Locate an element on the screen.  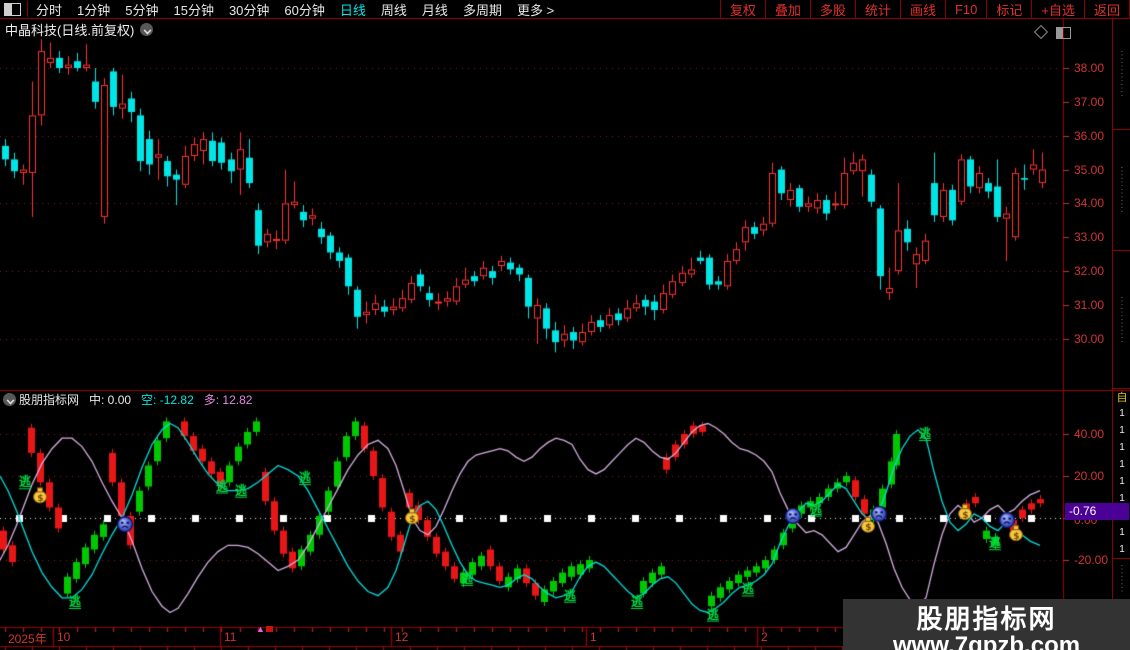
watermark: 股朋指标网 www.7gpzb.com is located at coordinates (986, 624).